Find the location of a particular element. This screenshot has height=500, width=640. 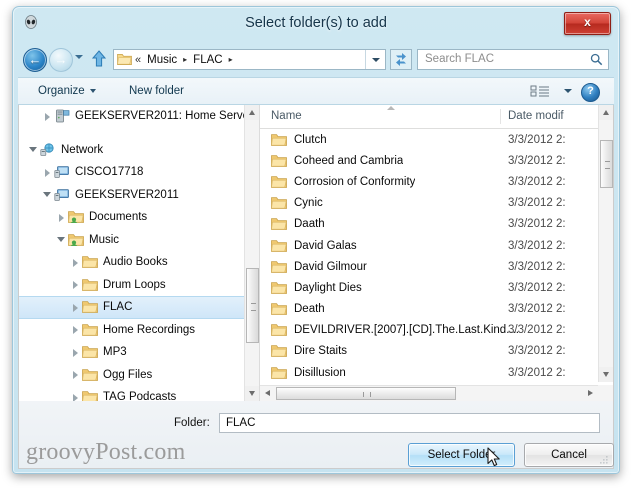

file-list-row: Dire Staits 3/3/2012 2: is located at coordinates (436, 351).